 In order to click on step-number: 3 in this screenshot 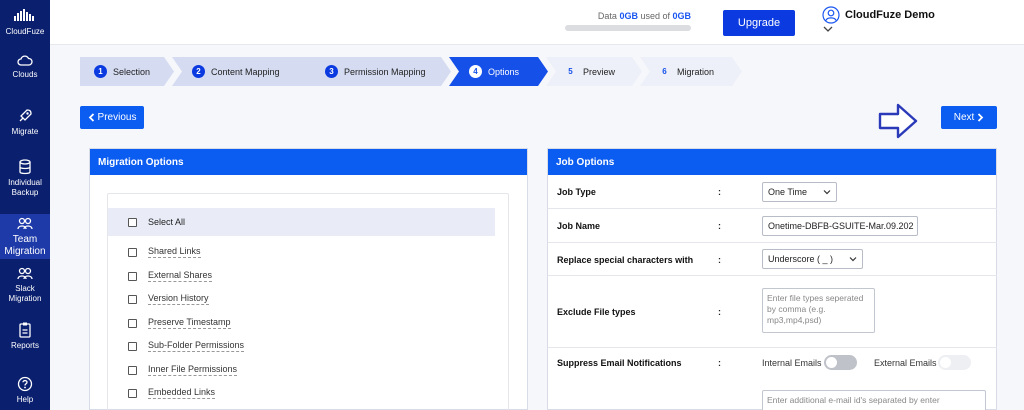, I will do `click(331, 71)`.